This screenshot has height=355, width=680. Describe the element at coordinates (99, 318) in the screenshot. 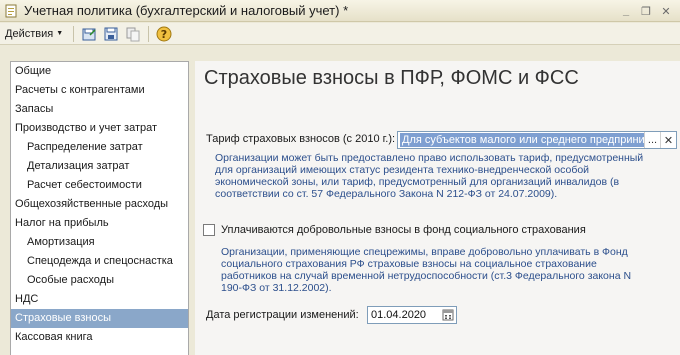

I see `sidebar-item: Страховые взносы` at that location.